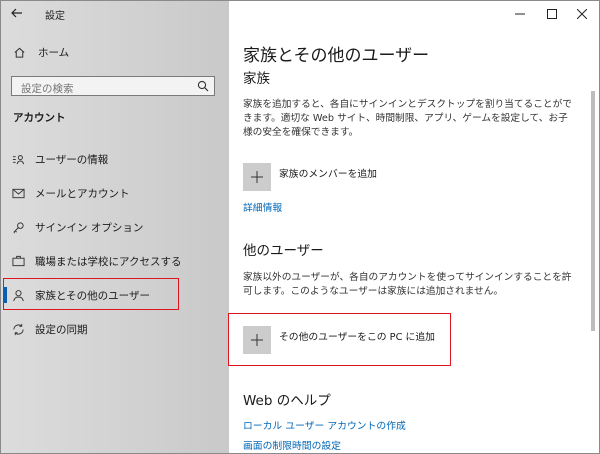  I want to click on highlight-box-sidebar, so click(91, 294).